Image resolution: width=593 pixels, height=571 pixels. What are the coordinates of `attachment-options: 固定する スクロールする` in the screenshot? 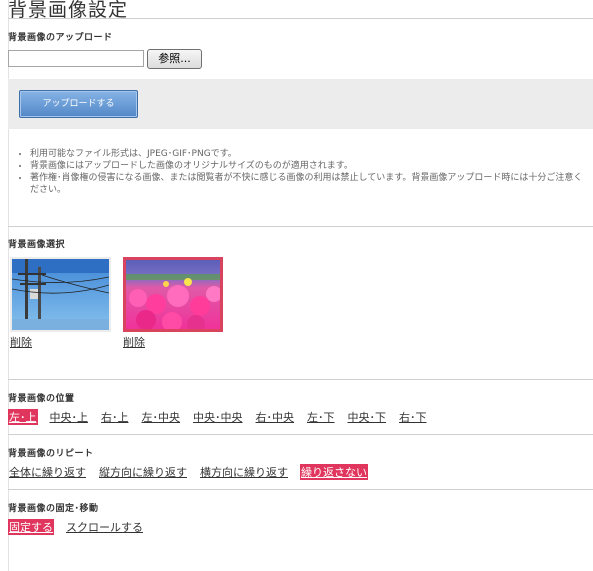 It's located at (81, 527).